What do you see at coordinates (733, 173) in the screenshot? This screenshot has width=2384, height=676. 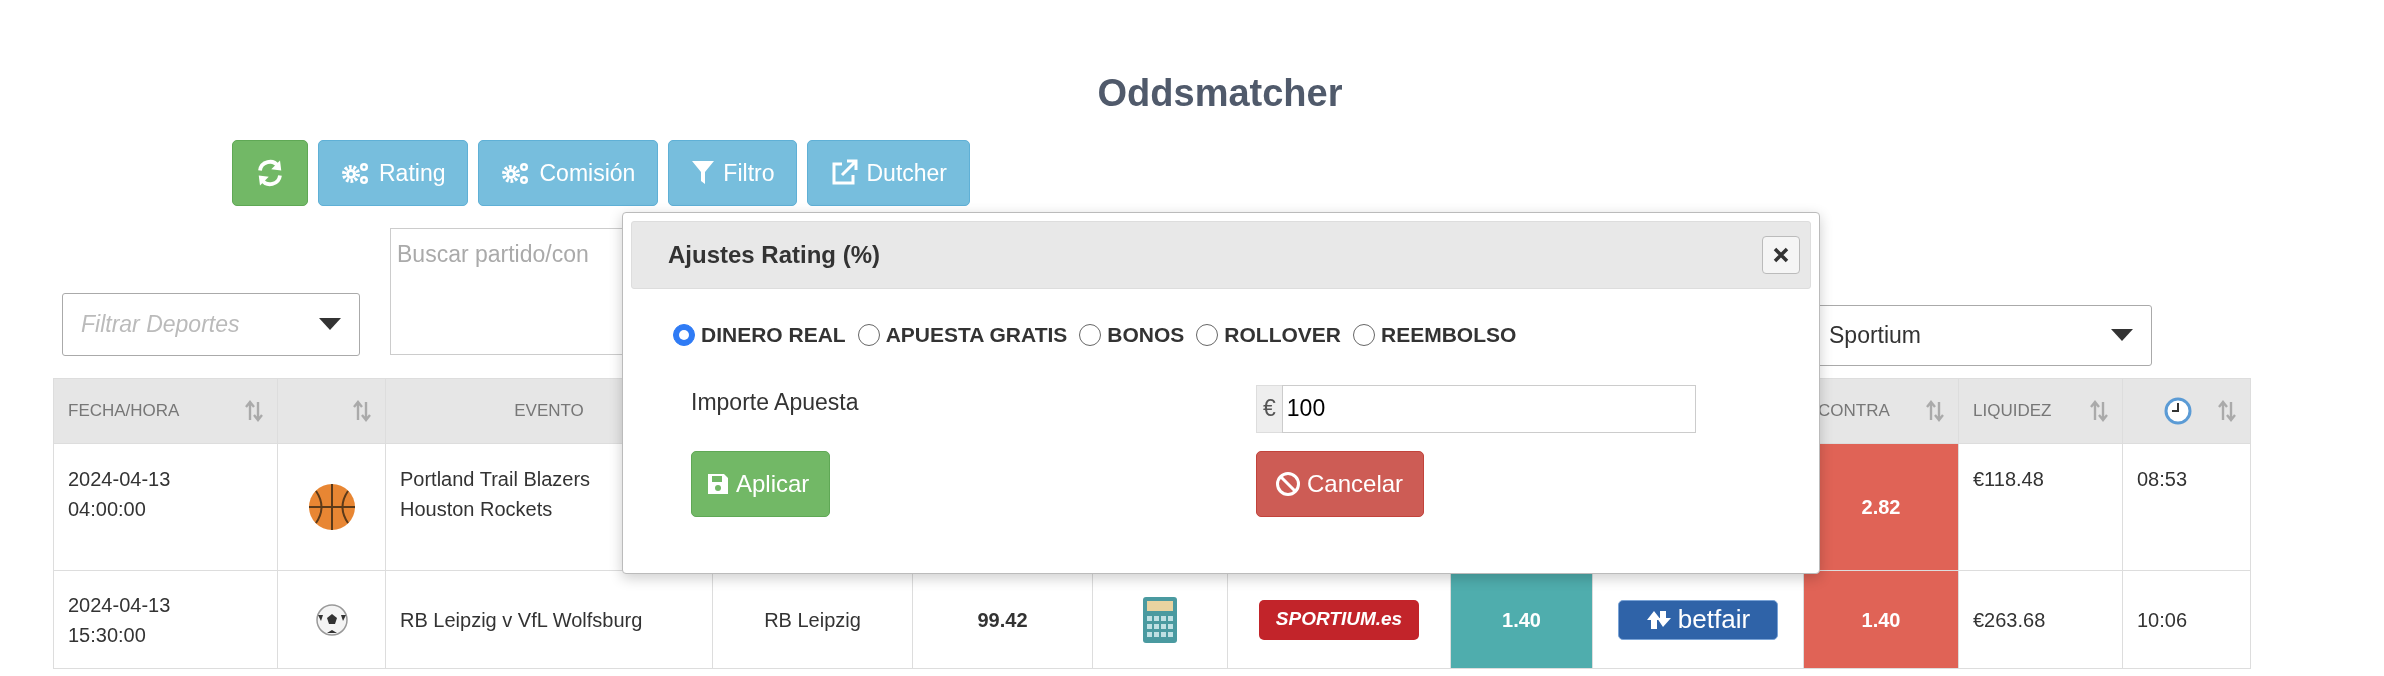 I see `toolbar-button: Filtro` at bounding box center [733, 173].